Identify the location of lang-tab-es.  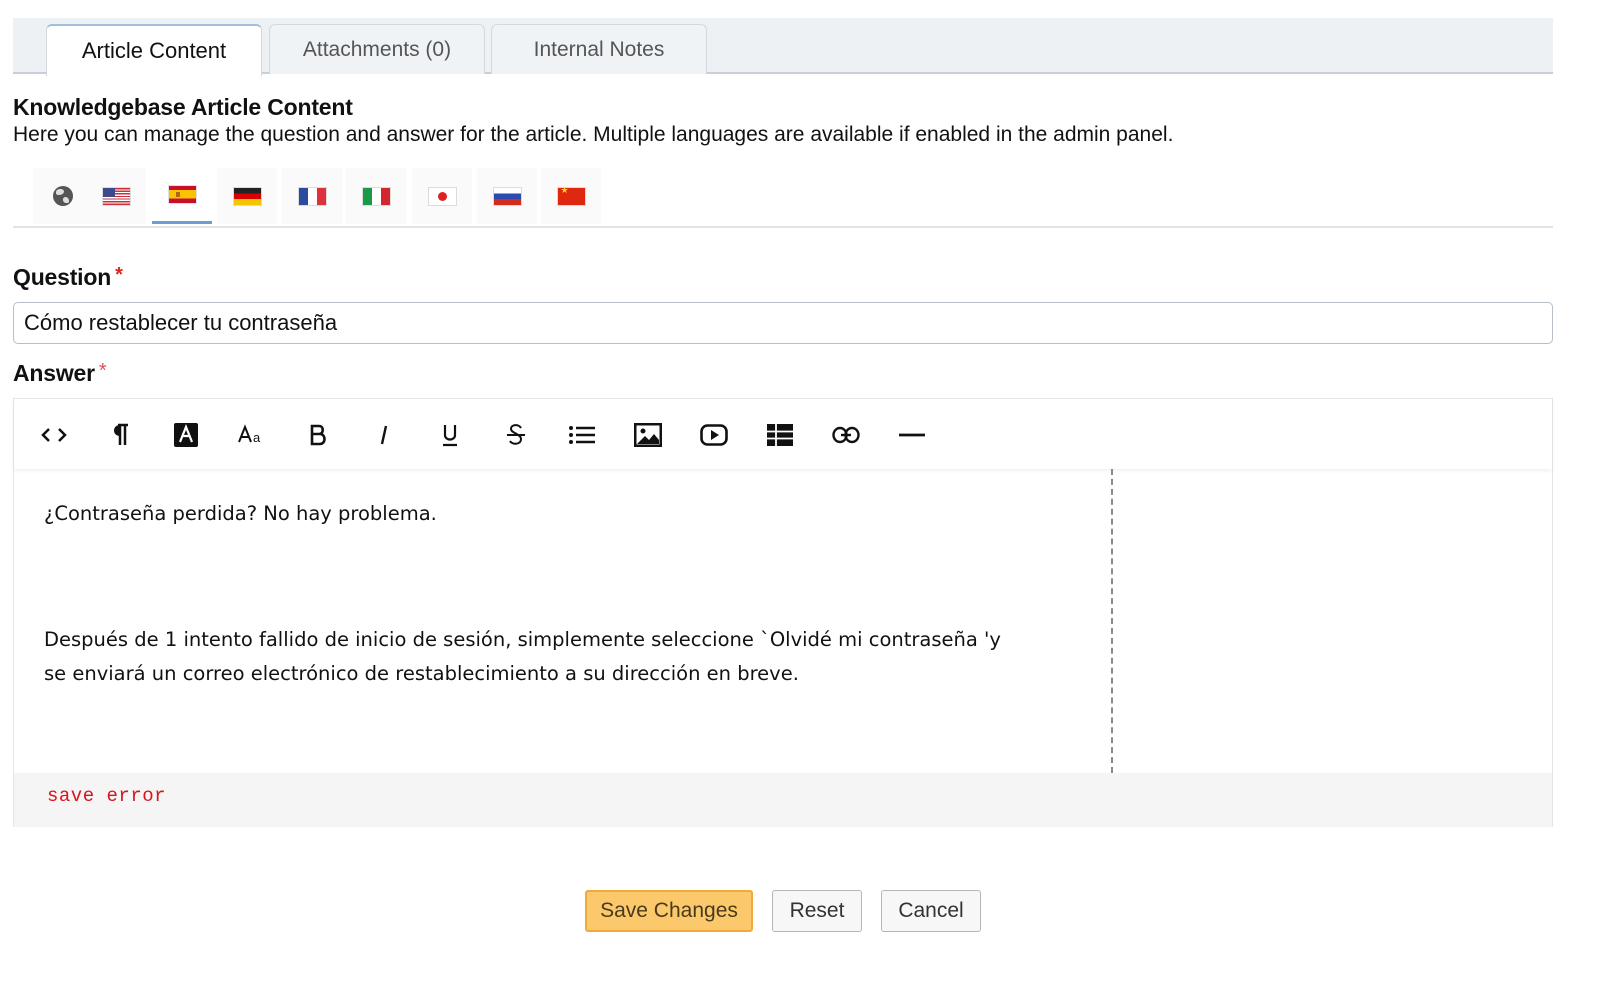
(182, 196).